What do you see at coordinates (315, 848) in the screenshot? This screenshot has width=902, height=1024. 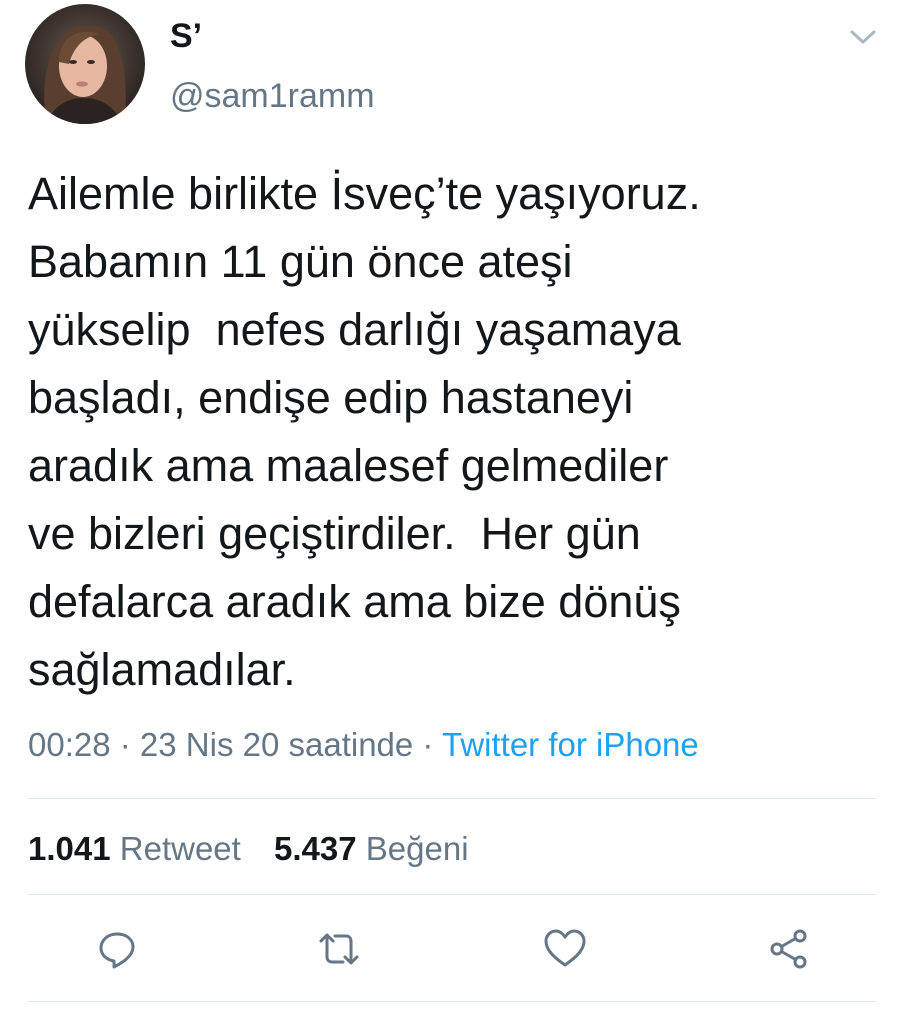 I see `like-count: 5.437` at bounding box center [315, 848].